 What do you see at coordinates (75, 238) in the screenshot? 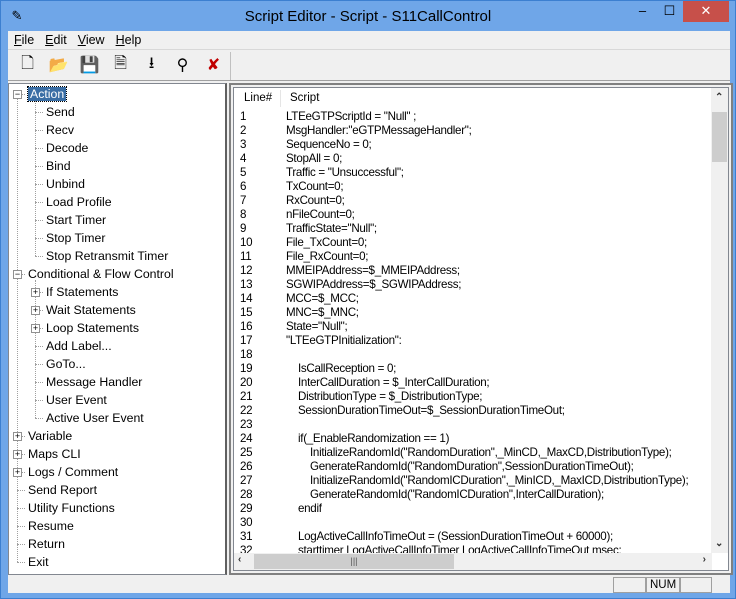
I see `tree-item-stop-timer: Stop Timer` at bounding box center [75, 238].